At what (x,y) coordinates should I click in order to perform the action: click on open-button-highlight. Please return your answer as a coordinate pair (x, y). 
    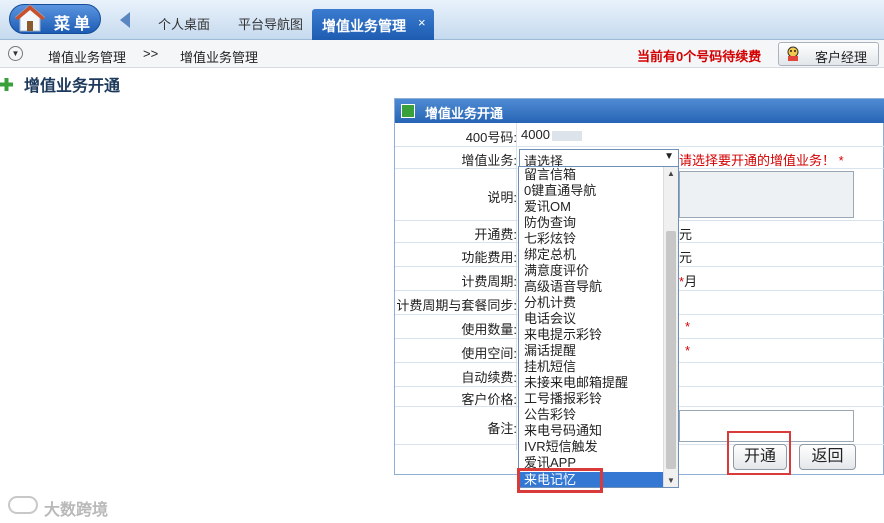
    Looking at the image, I should click on (759, 453).